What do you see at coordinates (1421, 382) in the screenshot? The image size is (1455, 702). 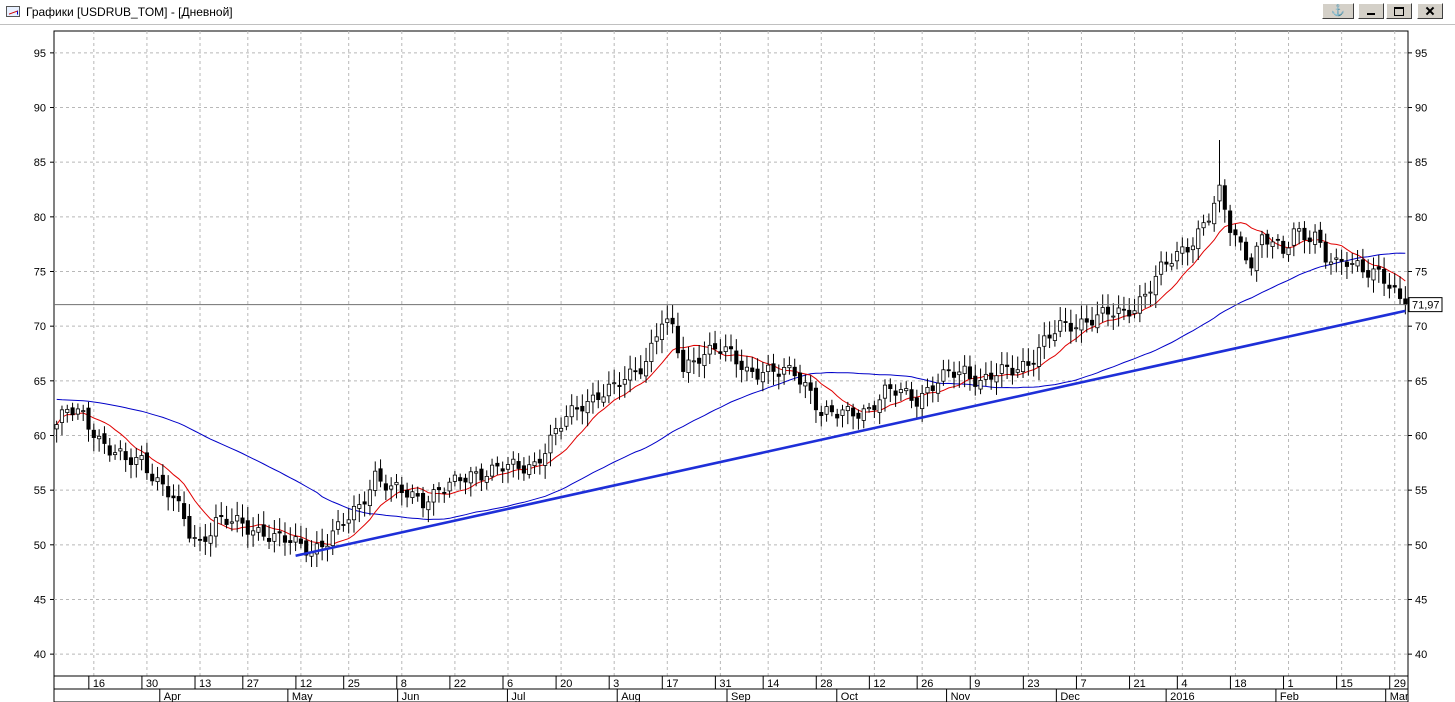 I see `y-tick-label: 65` at bounding box center [1421, 382].